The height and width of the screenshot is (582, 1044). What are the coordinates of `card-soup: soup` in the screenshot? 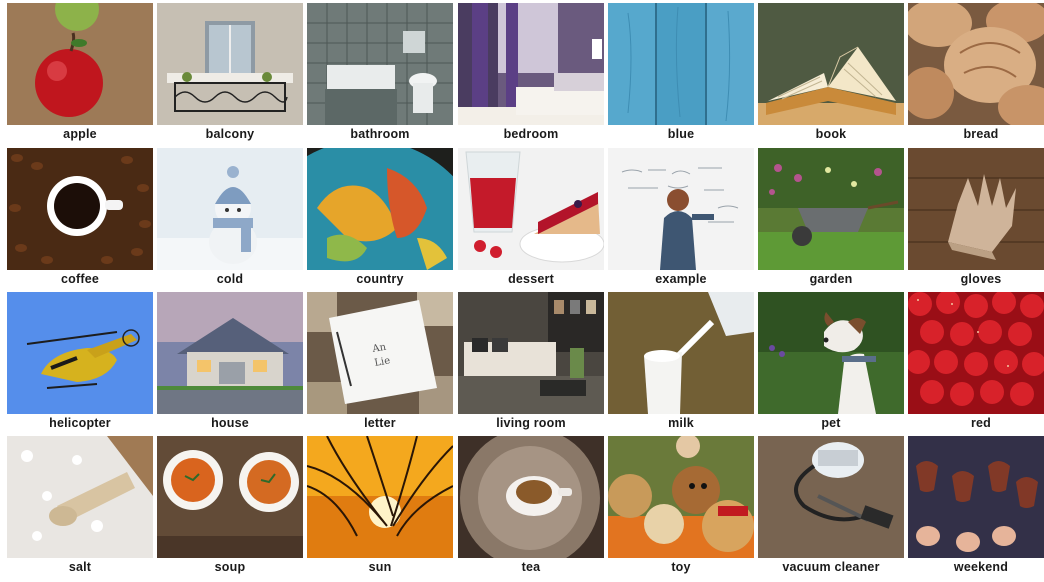 It's located at (230, 506).